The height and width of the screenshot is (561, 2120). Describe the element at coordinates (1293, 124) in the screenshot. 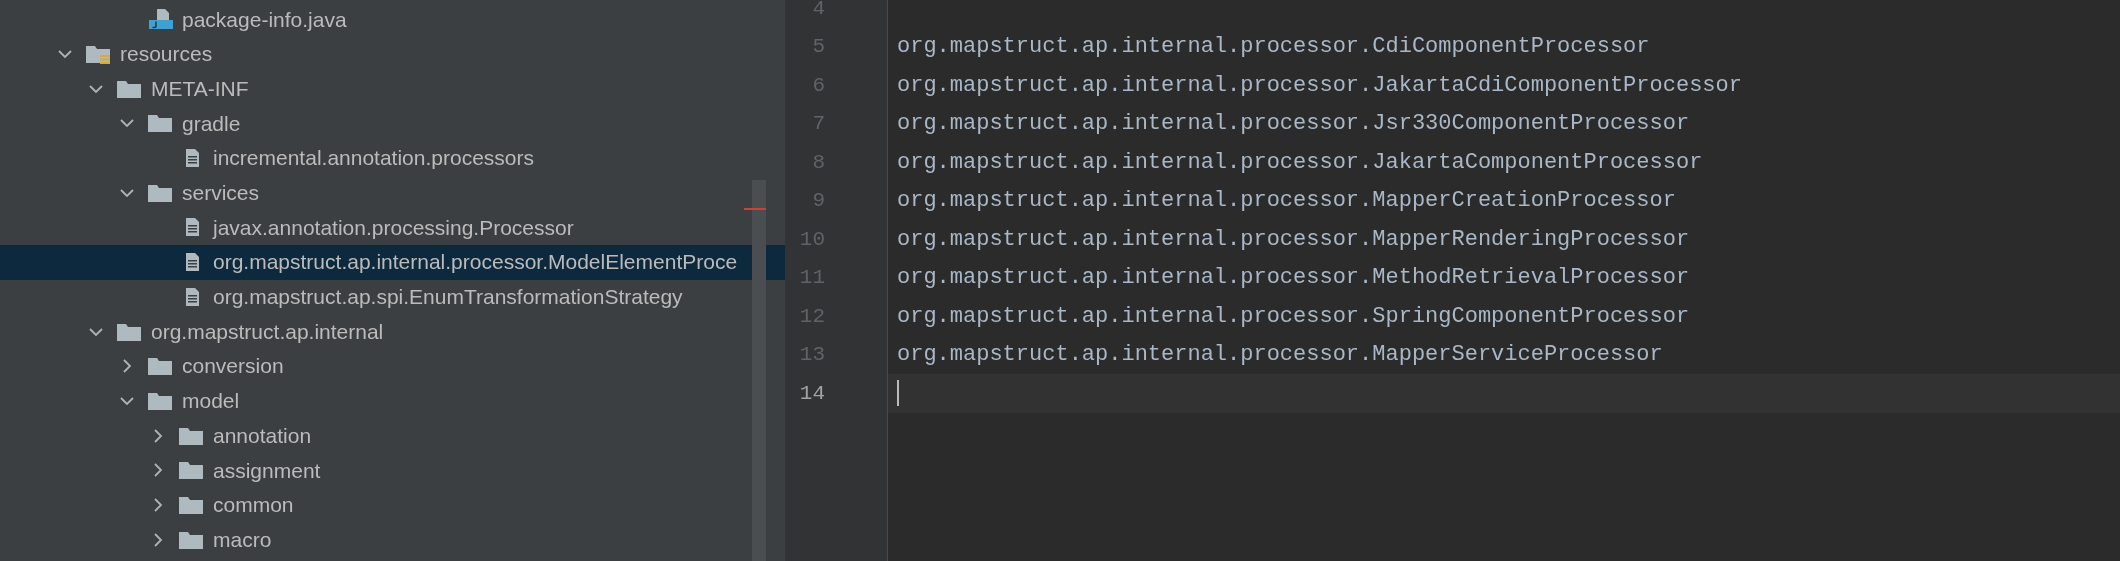

I see `code-line: org.mapstruct.ap.internal.processor.Jsr330ComponentProcessor` at that location.